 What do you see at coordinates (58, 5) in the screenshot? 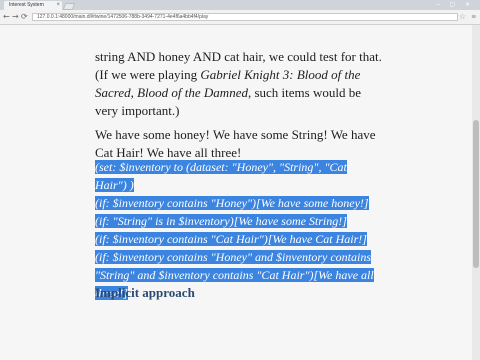
I see `tab-close-icon: ×` at bounding box center [58, 5].